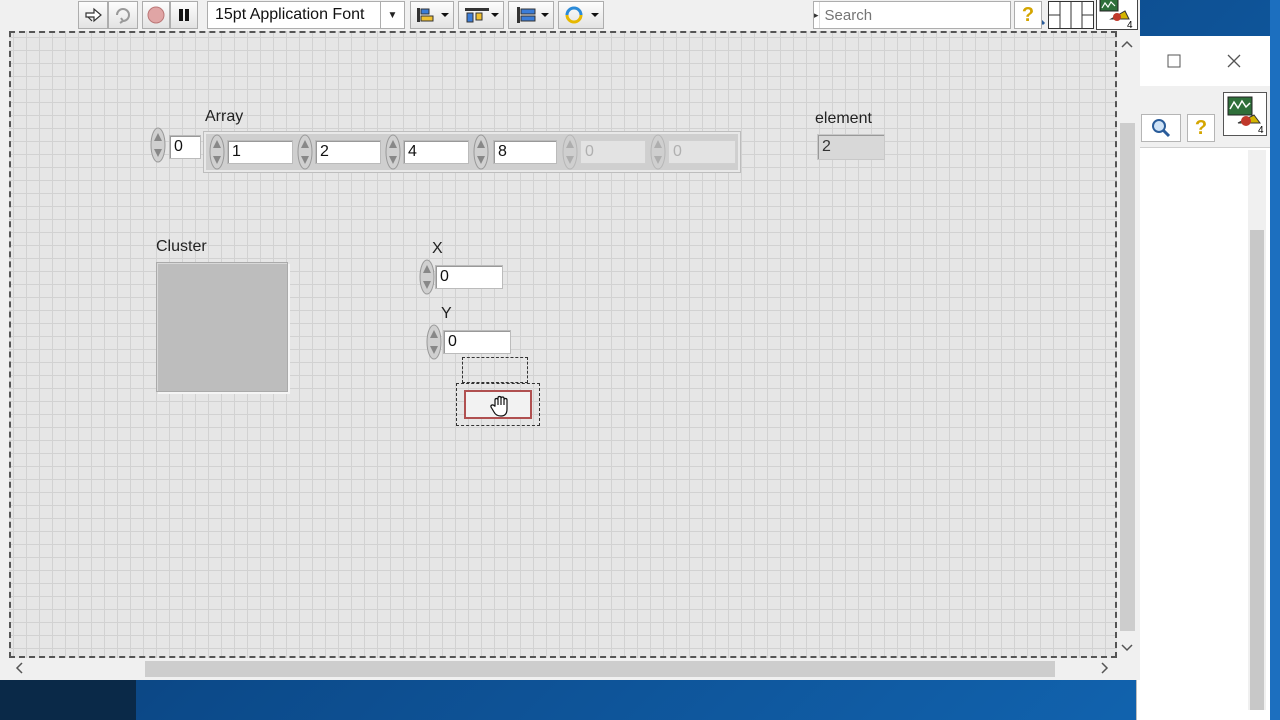 The width and height of the screenshot is (1280, 720). I want to click on scrollbar-thumb, so click(1257, 470).